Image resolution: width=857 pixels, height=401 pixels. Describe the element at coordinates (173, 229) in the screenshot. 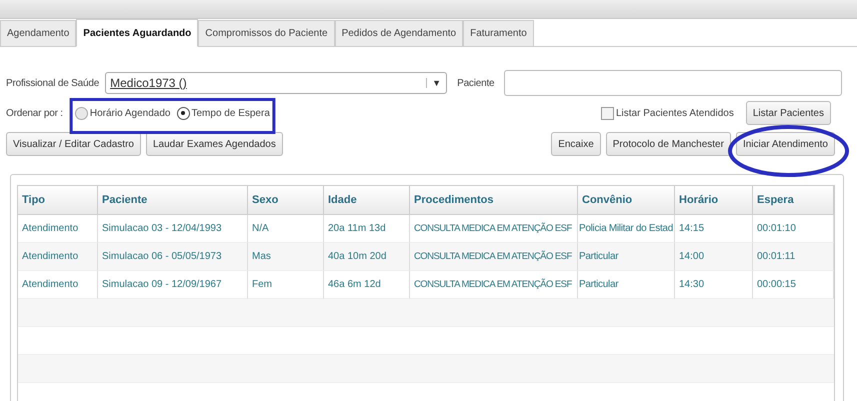

I see `table-cell: Simulacao 03 - 12/04/1993` at that location.